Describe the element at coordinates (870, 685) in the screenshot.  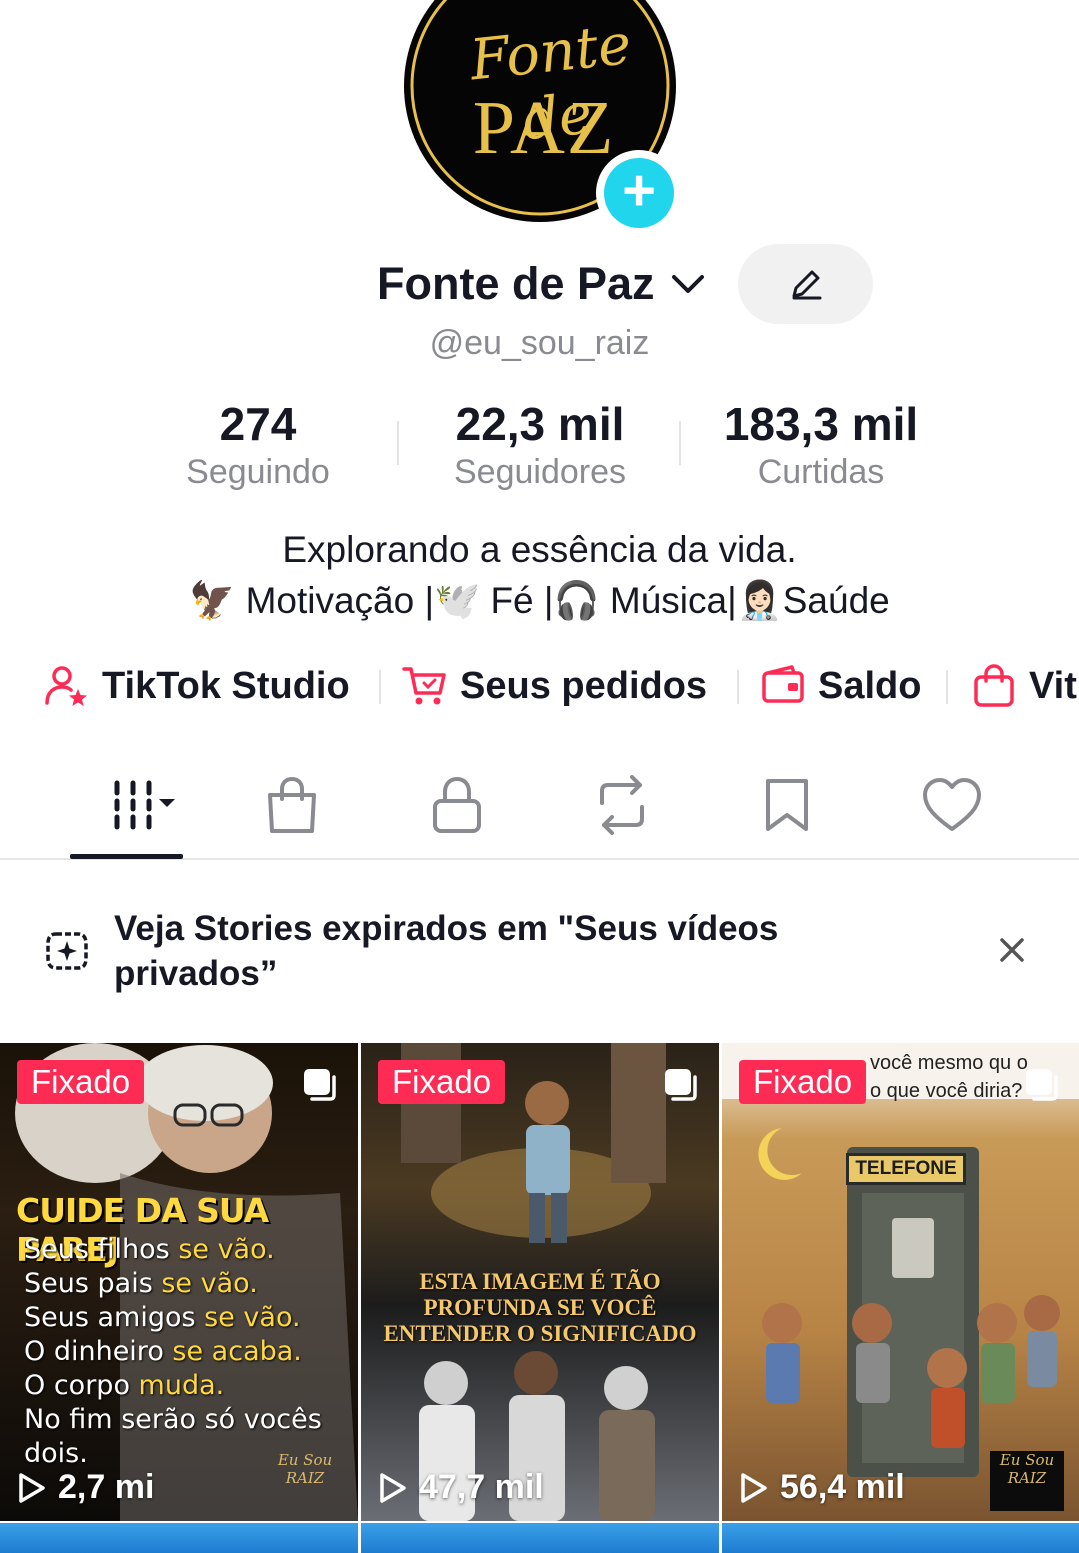
I see `shortcut-label: Saldo` at that location.